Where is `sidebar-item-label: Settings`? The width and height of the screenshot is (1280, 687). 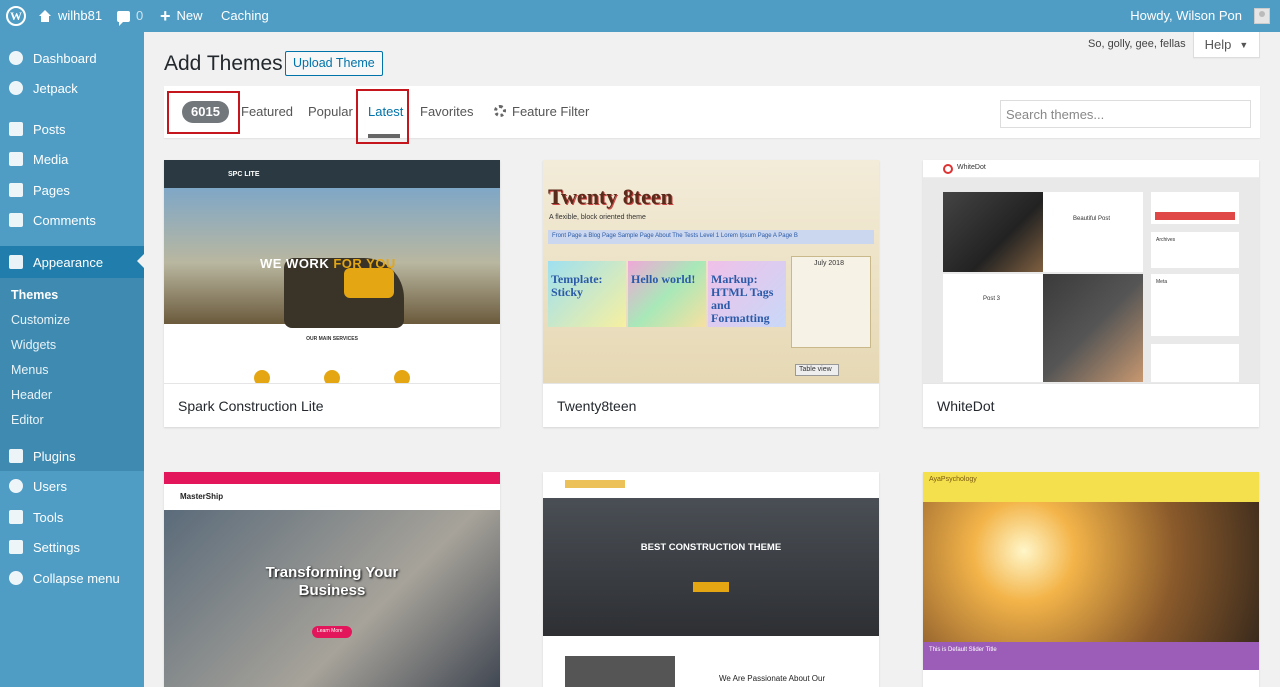
sidebar-item-label: Settings is located at coordinates (56, 547).